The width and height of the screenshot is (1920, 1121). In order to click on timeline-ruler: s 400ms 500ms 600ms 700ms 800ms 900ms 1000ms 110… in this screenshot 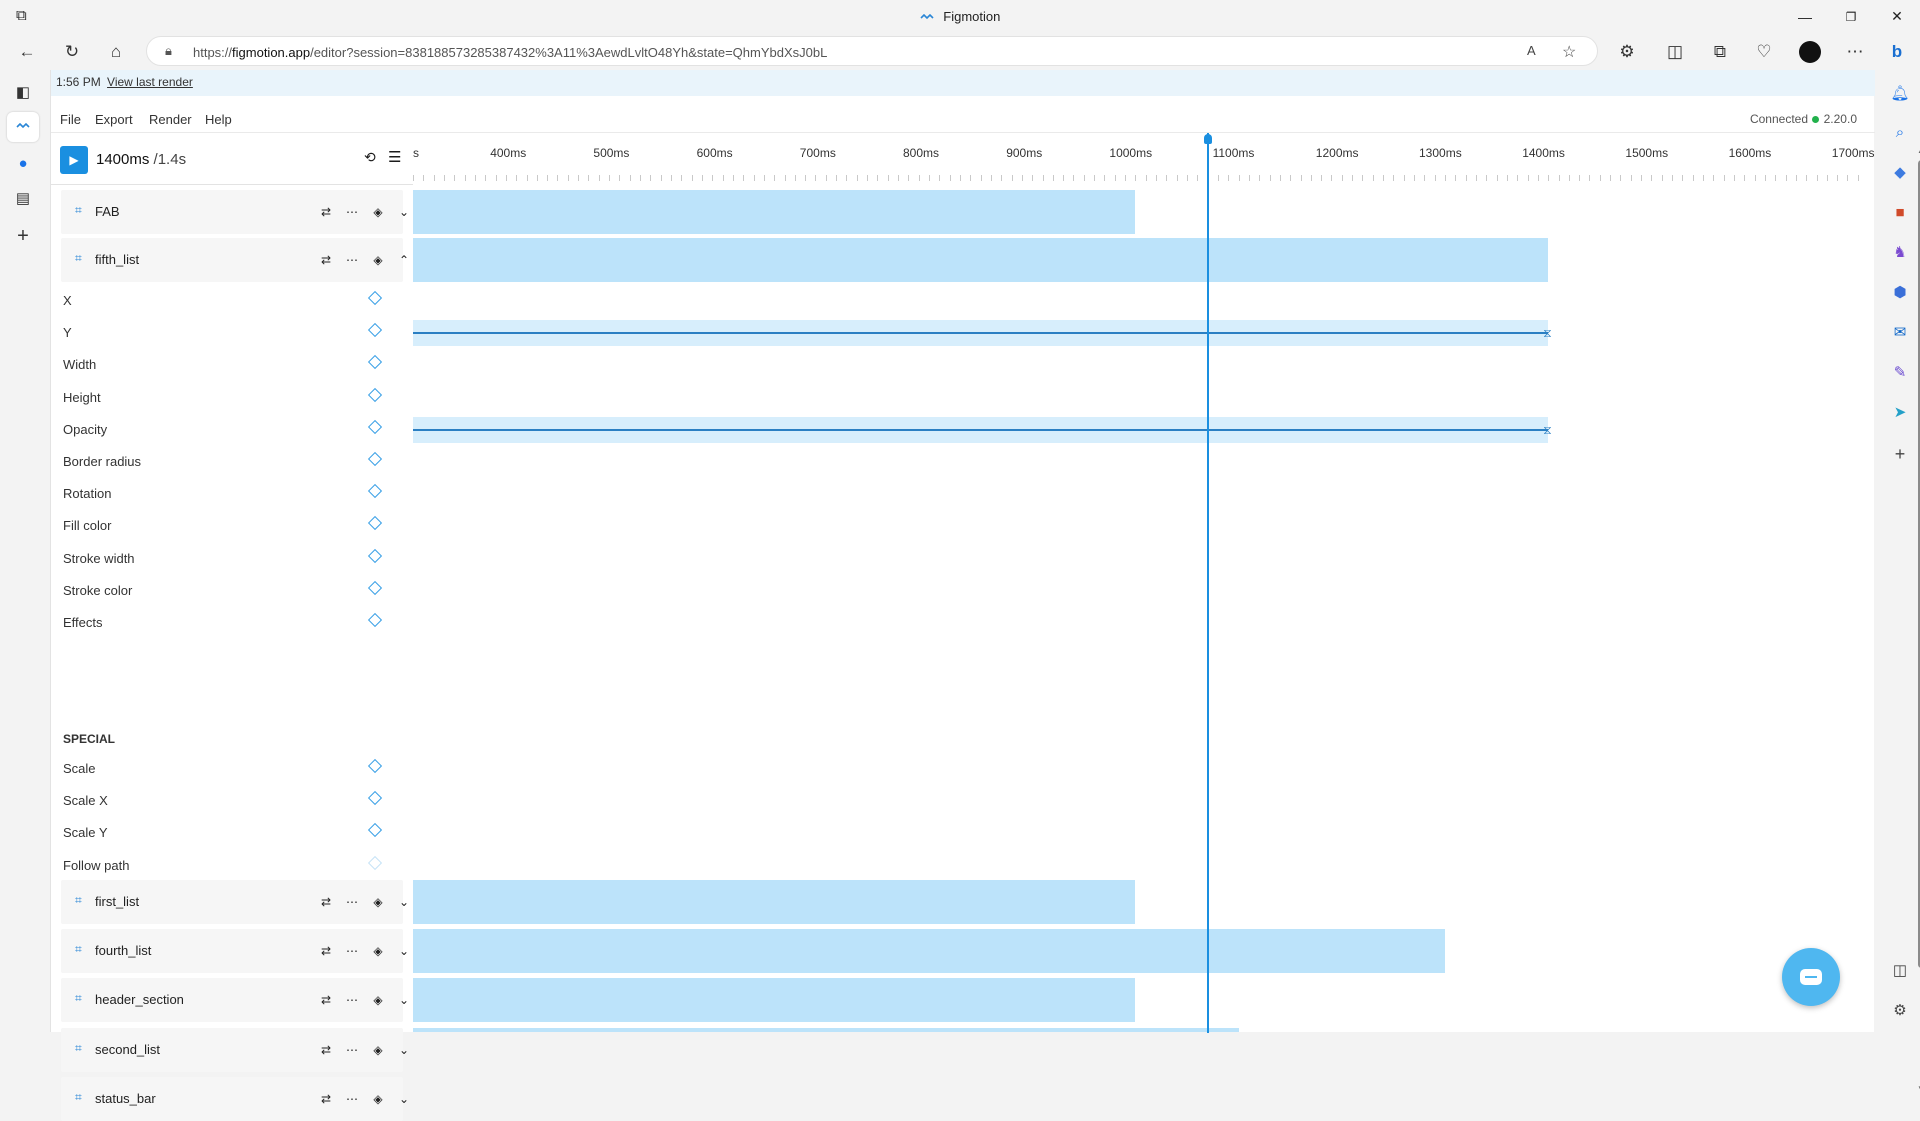, I will do `click(1144, 159)`.